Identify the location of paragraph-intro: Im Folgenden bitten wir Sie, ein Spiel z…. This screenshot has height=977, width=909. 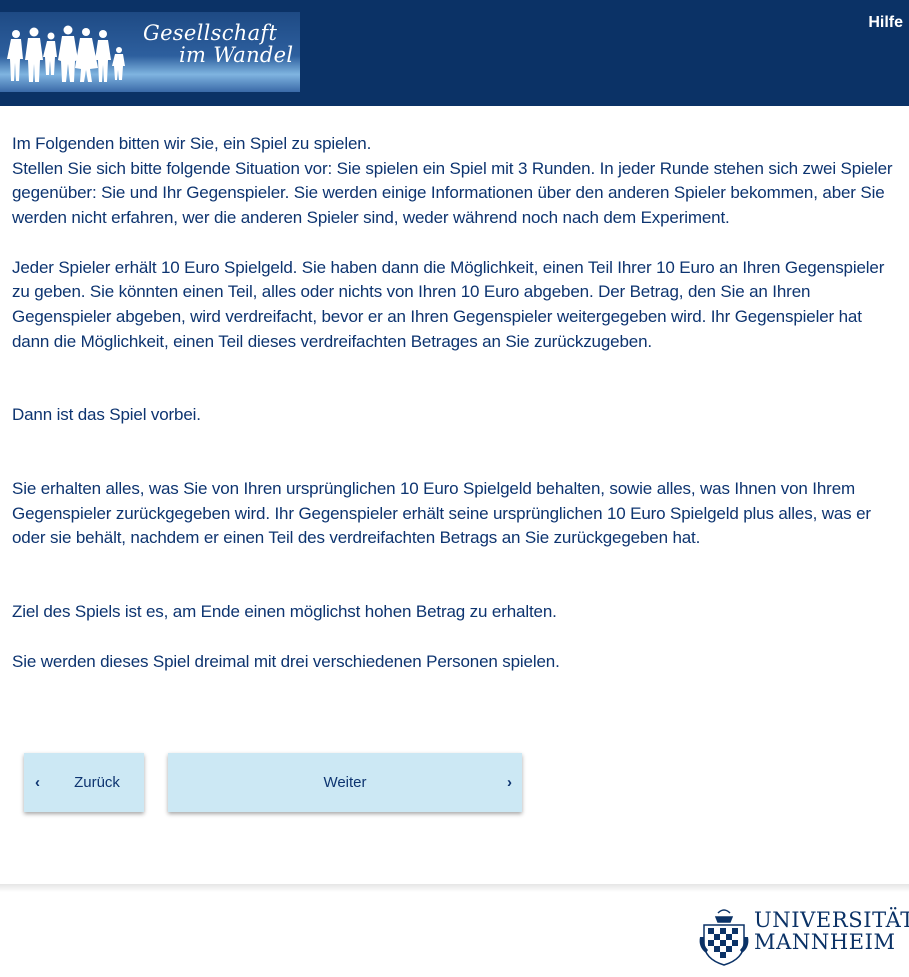
(192, 143).